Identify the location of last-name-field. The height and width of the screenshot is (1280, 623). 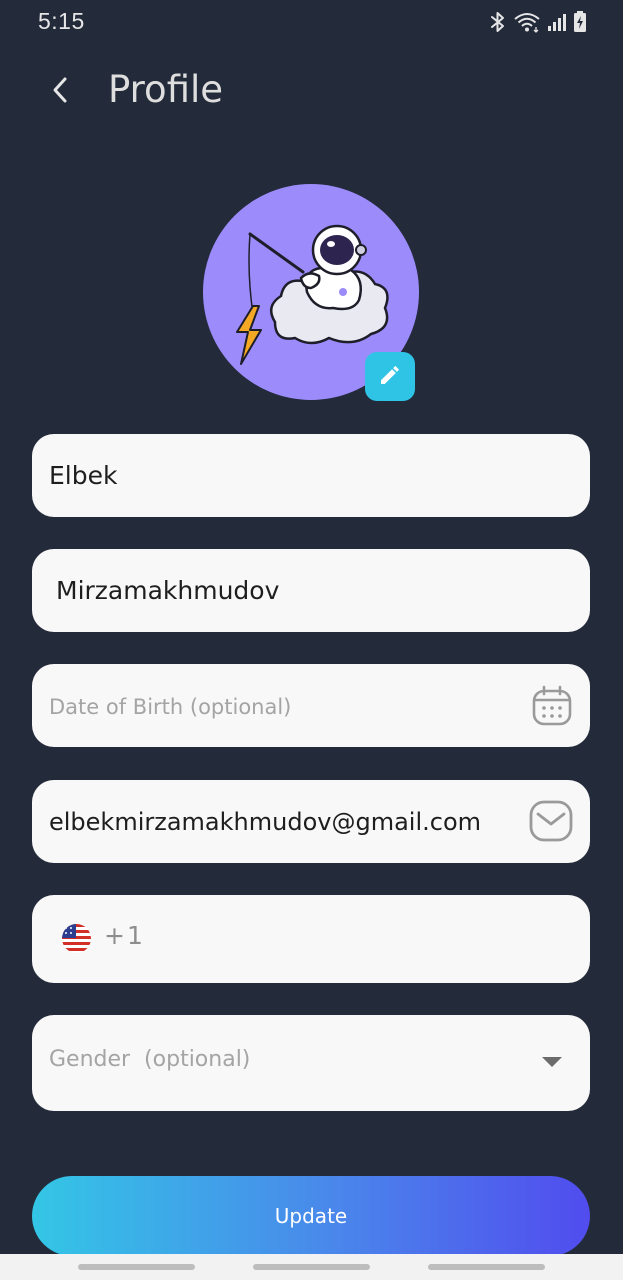
(311, 590).